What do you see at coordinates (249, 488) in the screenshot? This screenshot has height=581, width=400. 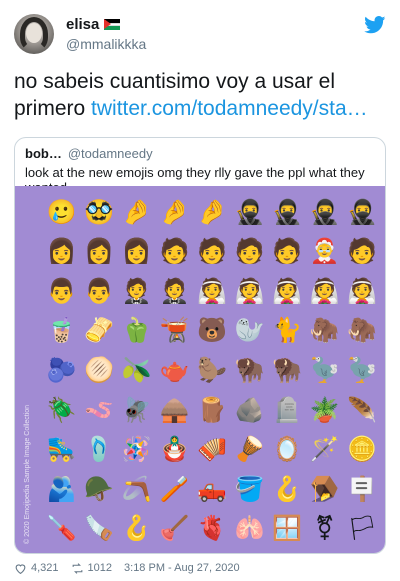 I see `emoji-68: 🪣` at bounding box center [249, 488].